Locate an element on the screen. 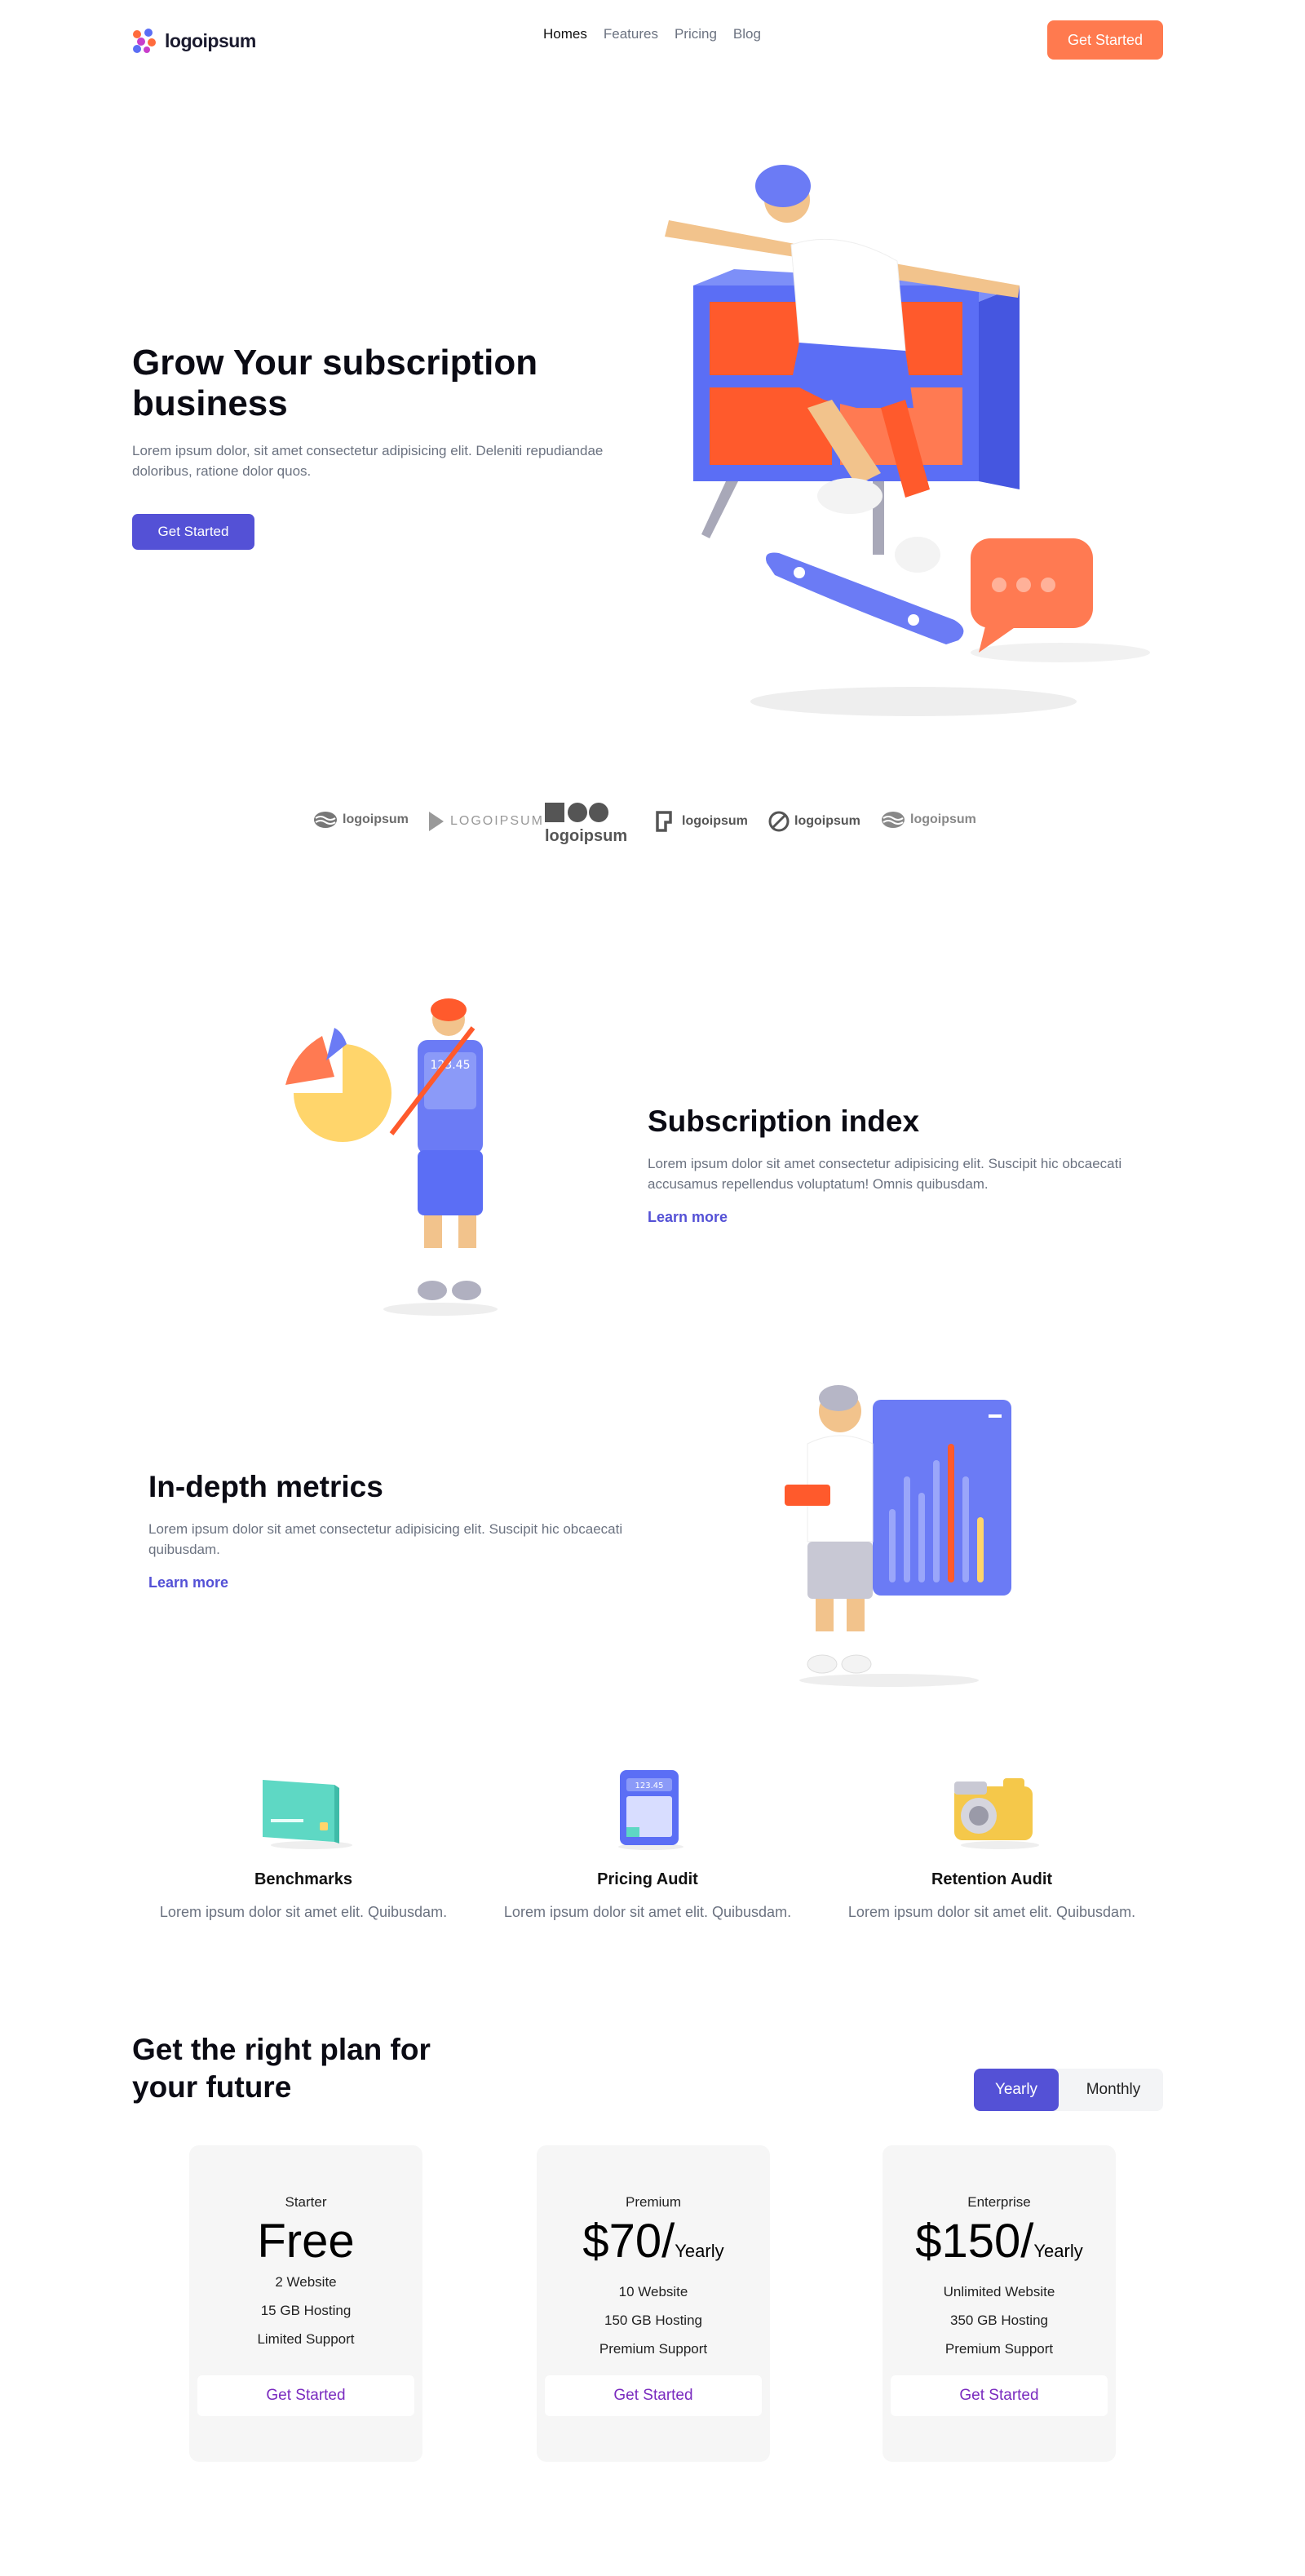 The width and height of the screenshot is (1305, 2576). hero-title: Grow Your subscription business is located at coordinates (335, 383).